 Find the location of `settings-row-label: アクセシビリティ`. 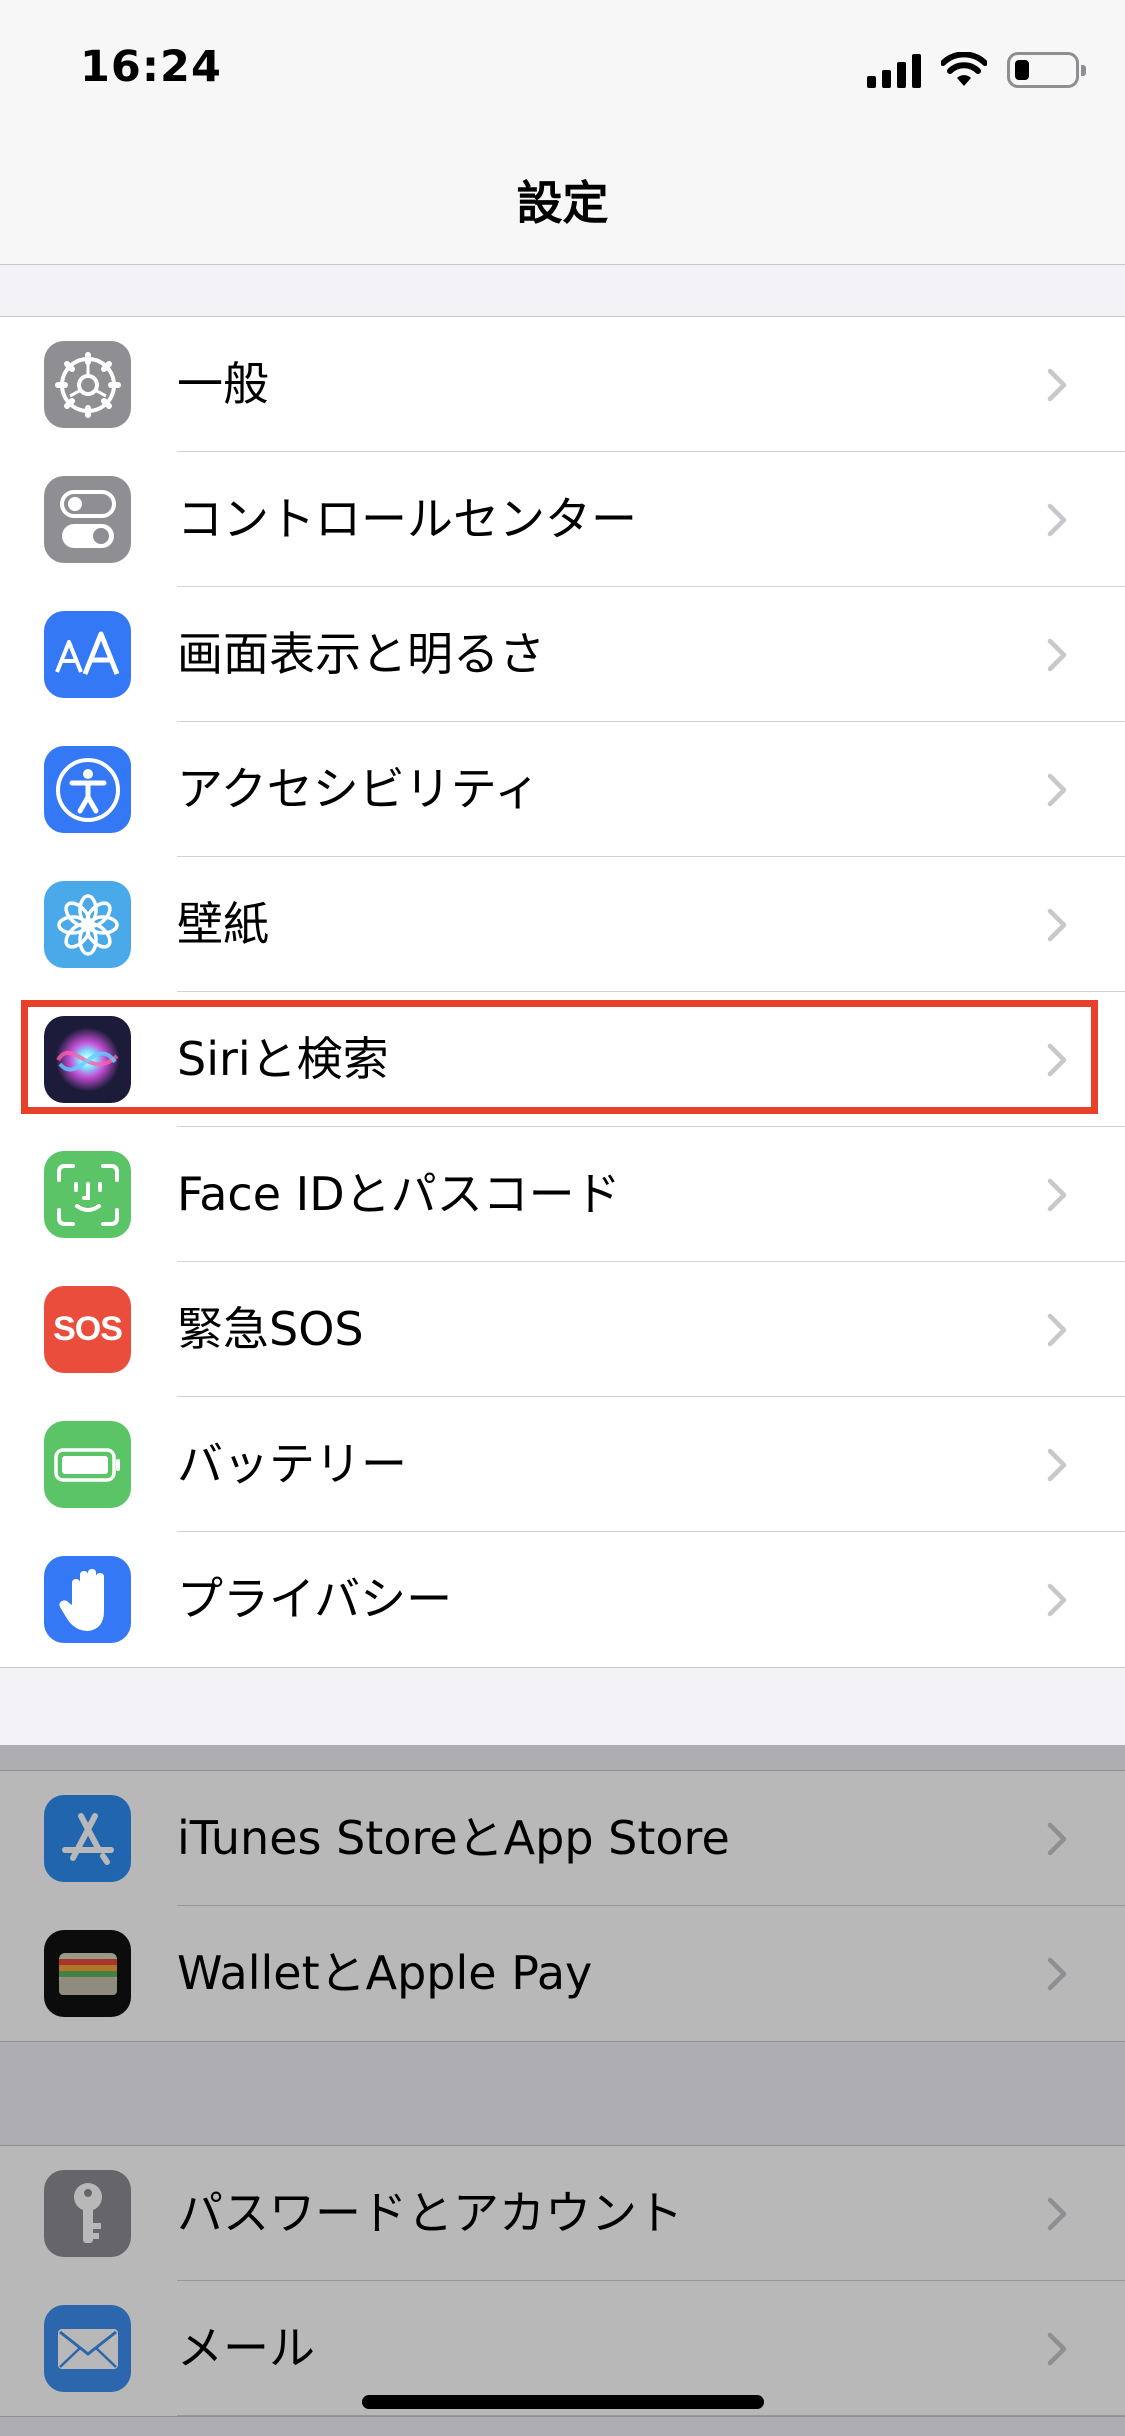

settings-row-label: アクセシビリティ is located at coordinates (358, 789).